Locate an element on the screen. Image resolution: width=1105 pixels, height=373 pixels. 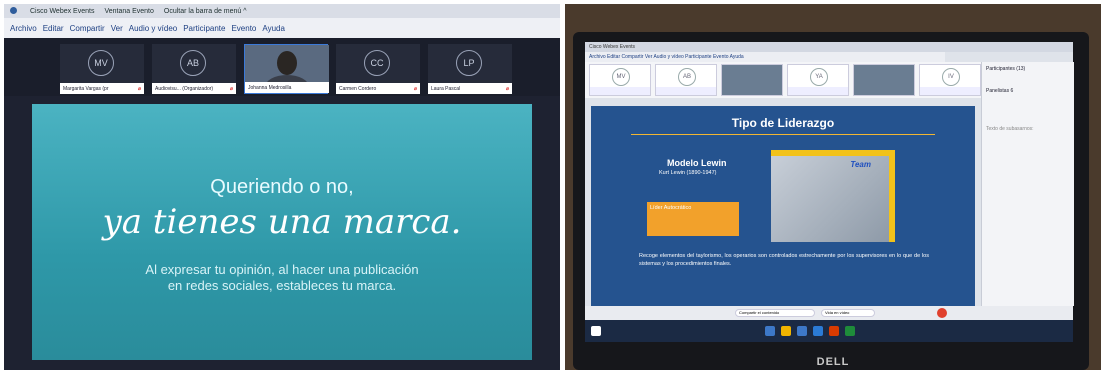
windows-taskbar is located at coordinates (829, 331).